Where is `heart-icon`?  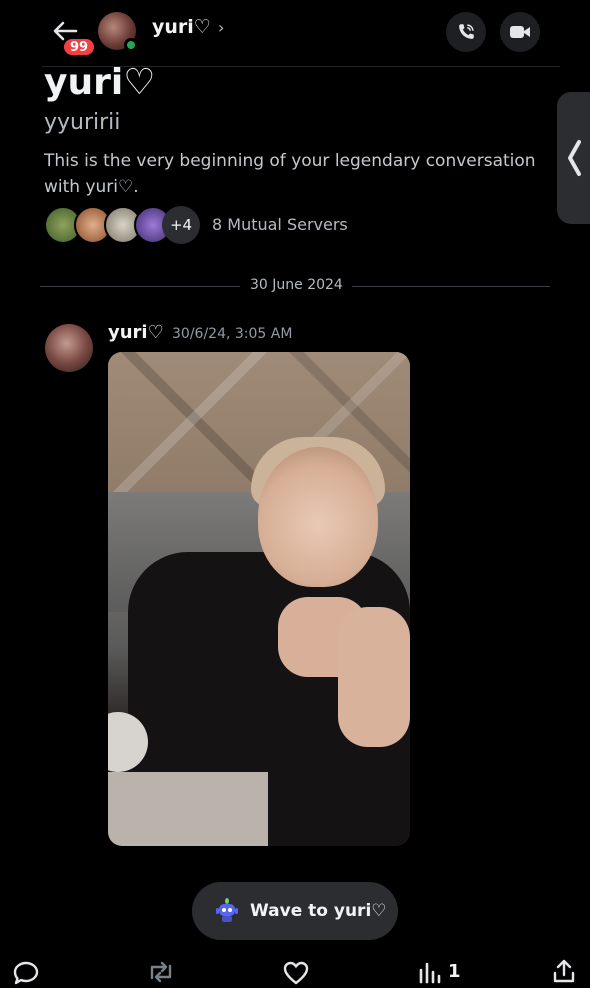
heart-icon is located at coordinates (296, 973).